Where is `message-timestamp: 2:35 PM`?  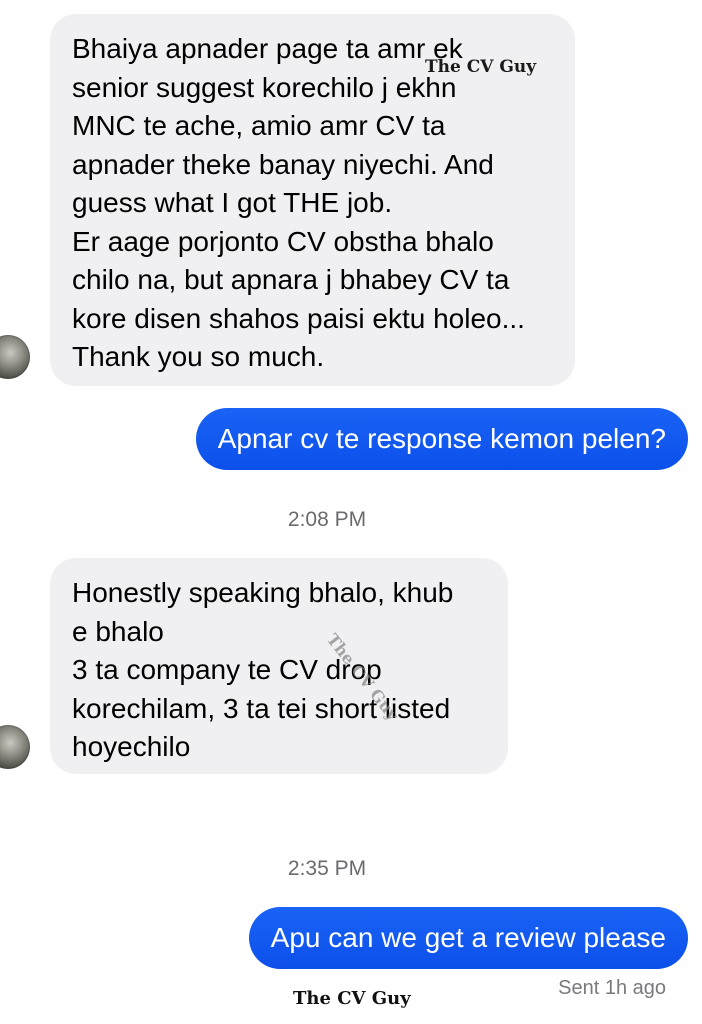 message-timestamp: 2:35 PM is located at coordinates (327, 868).